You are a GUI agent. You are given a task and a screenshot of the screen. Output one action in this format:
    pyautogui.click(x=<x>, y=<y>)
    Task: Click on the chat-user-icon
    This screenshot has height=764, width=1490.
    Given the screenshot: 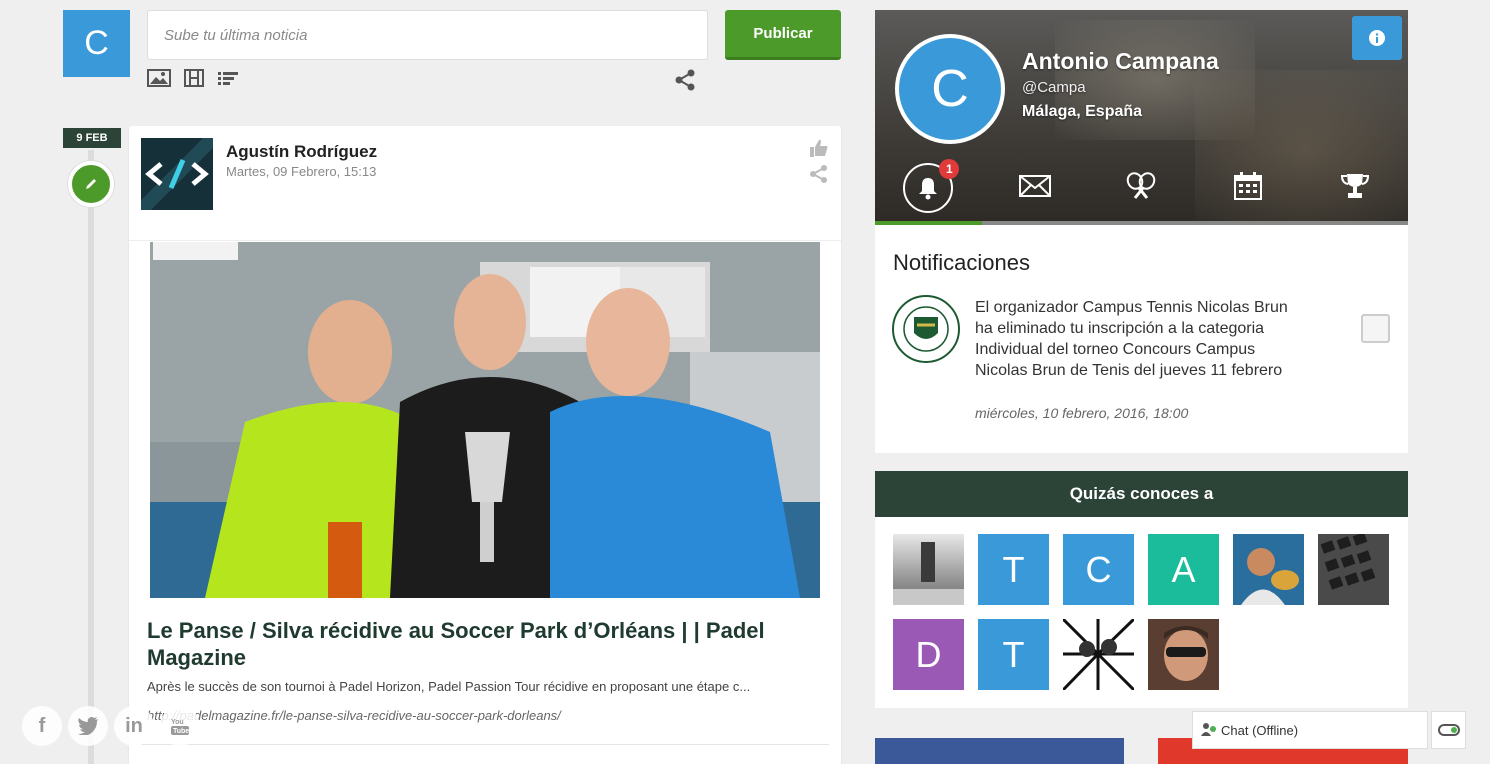 What is the action you would take?
    pyautogui.click(x=1209, y=730)
    